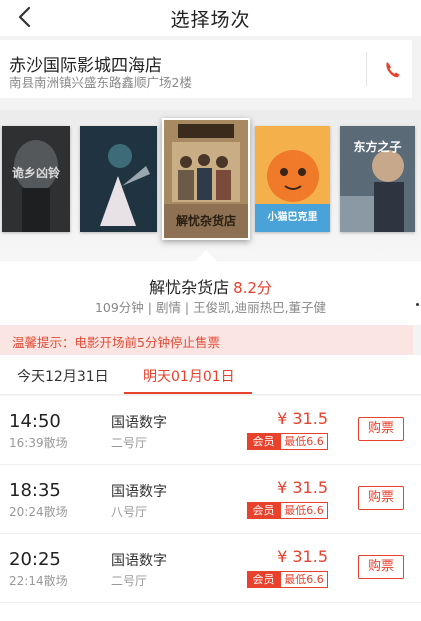 The image size is (421, 621). I want to click on call-button, so click(392, 69).